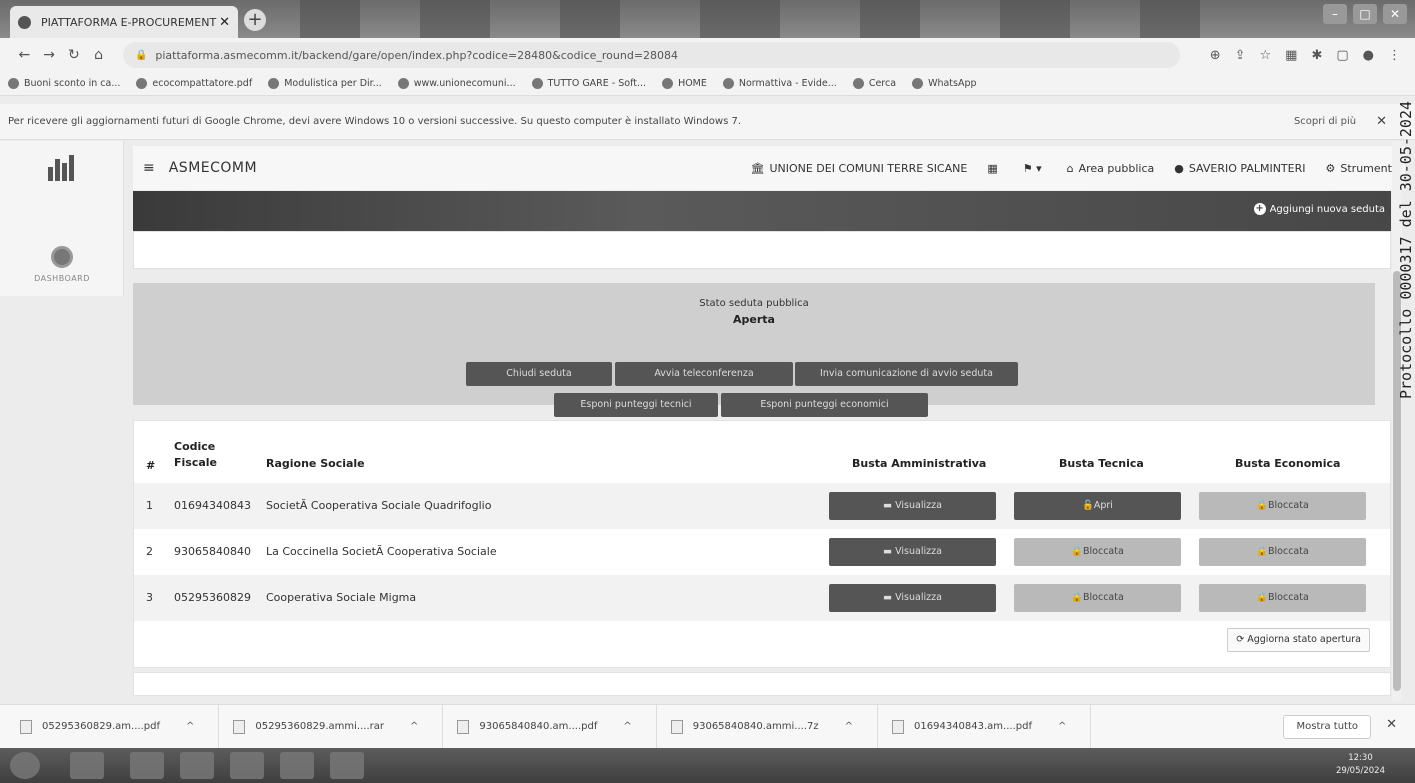 This screenshot has width=1415, height=783. Describe the element at coordinates (1215, 55) in the screenshot. I see `zoom-icon: ⊕` at that location.